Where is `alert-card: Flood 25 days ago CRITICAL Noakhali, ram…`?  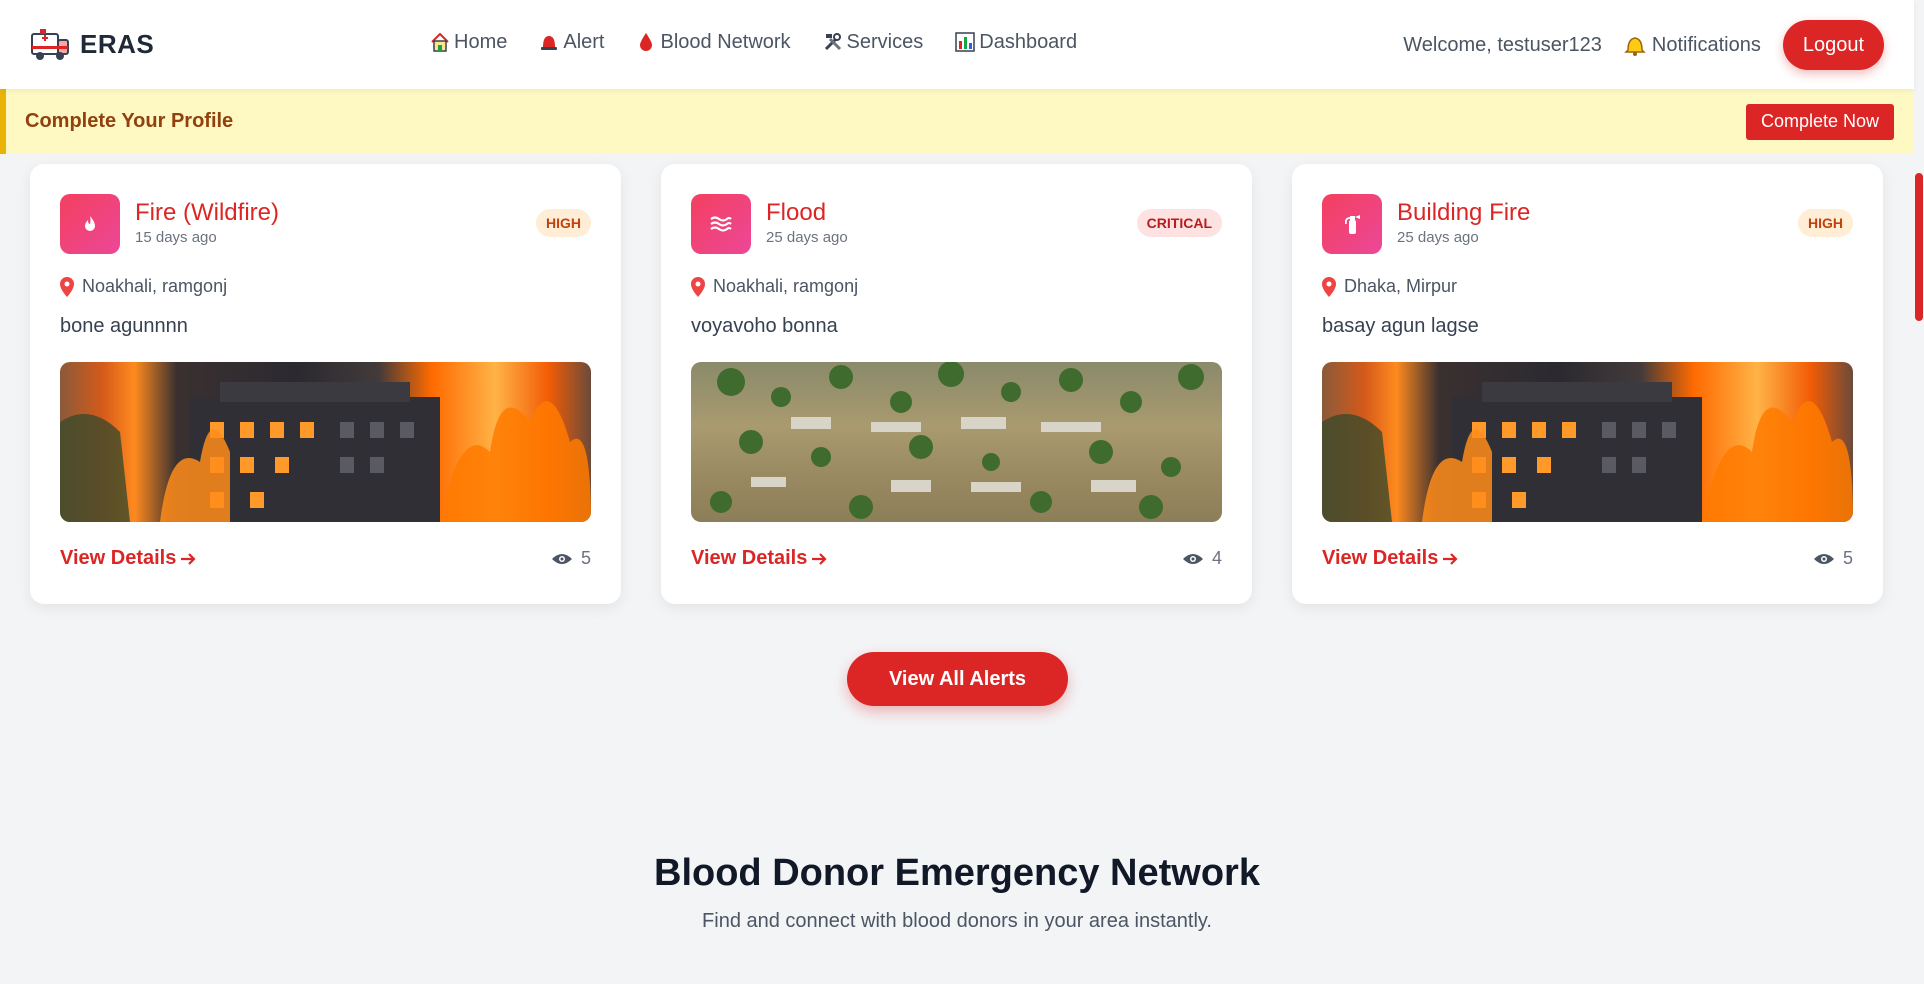
alert-card: Flood 25 days ago CRITICAL Noakhali, ram… is located at coordinates (956, 384).